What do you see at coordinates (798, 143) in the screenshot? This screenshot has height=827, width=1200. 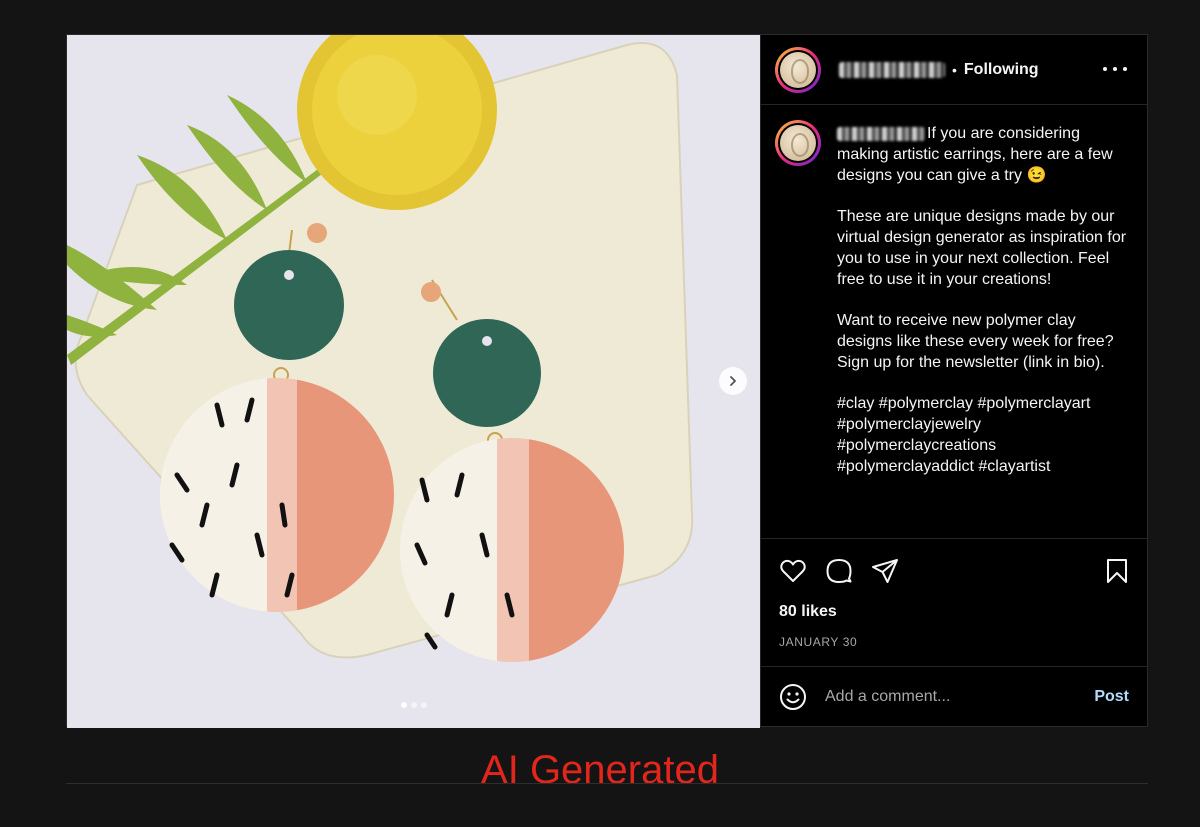 I see `caption-avatar` at bounding box center [798, 143].